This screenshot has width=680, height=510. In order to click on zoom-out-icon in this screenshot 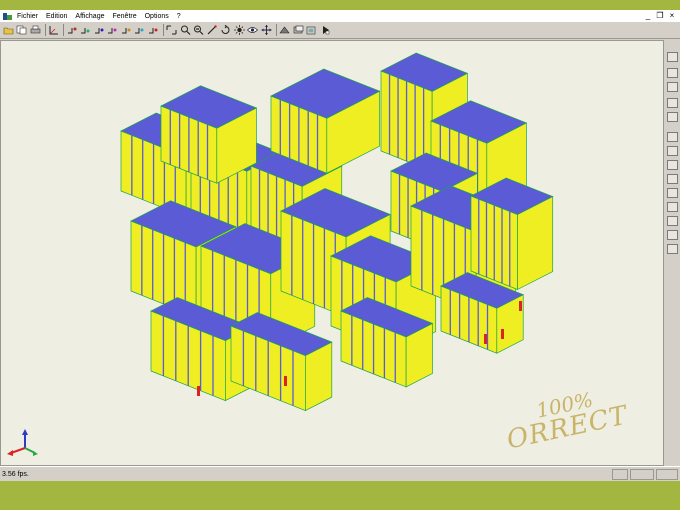, I will do `click(199, 30)`.